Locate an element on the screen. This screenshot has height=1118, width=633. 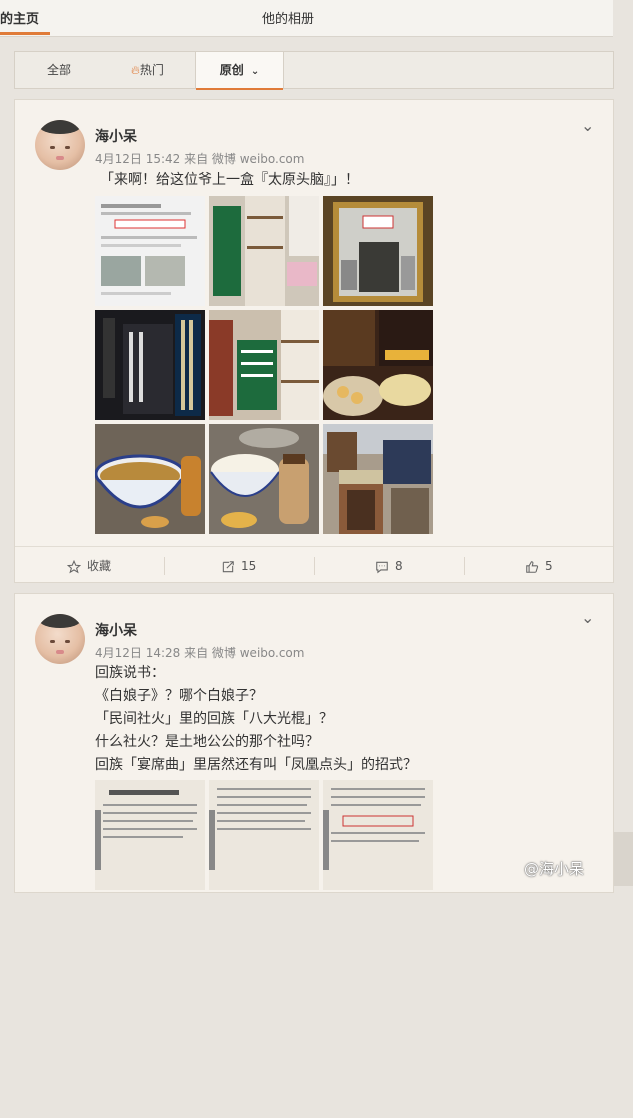
favorite-button: 收藏 is located at coordinates (89, 566).